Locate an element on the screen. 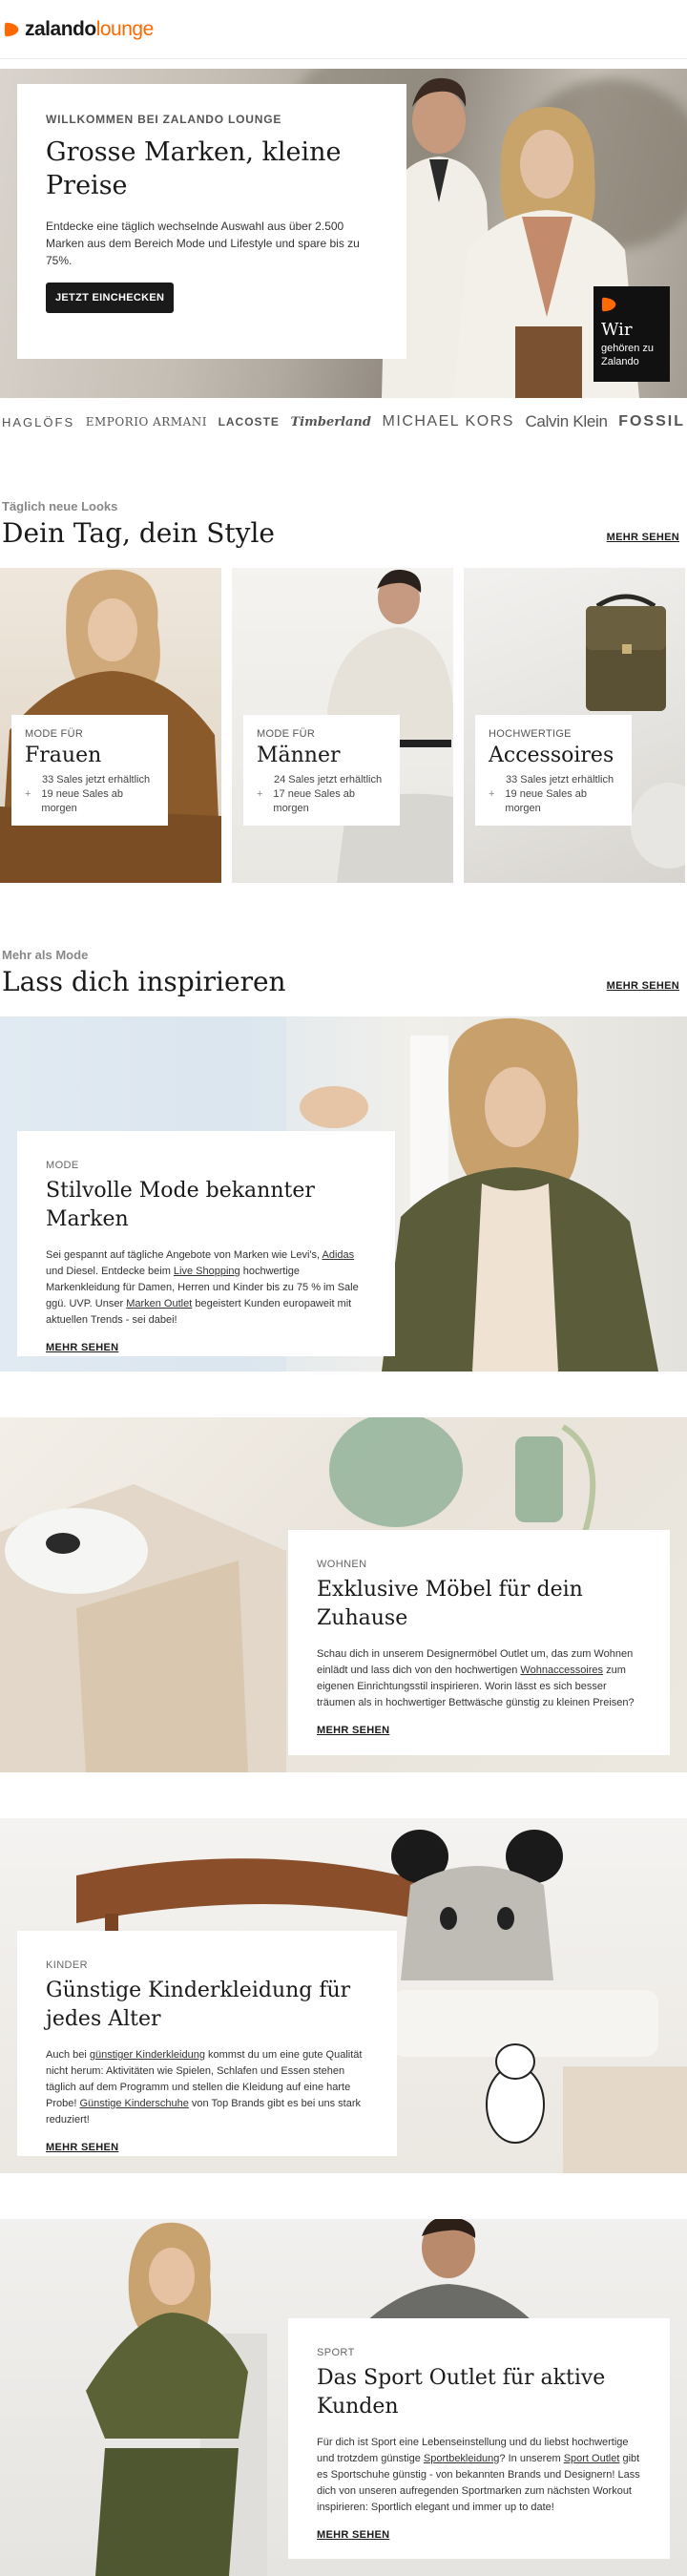  check-in-button: JETZT EINCHECKEN is located at coordinates (110, 298).